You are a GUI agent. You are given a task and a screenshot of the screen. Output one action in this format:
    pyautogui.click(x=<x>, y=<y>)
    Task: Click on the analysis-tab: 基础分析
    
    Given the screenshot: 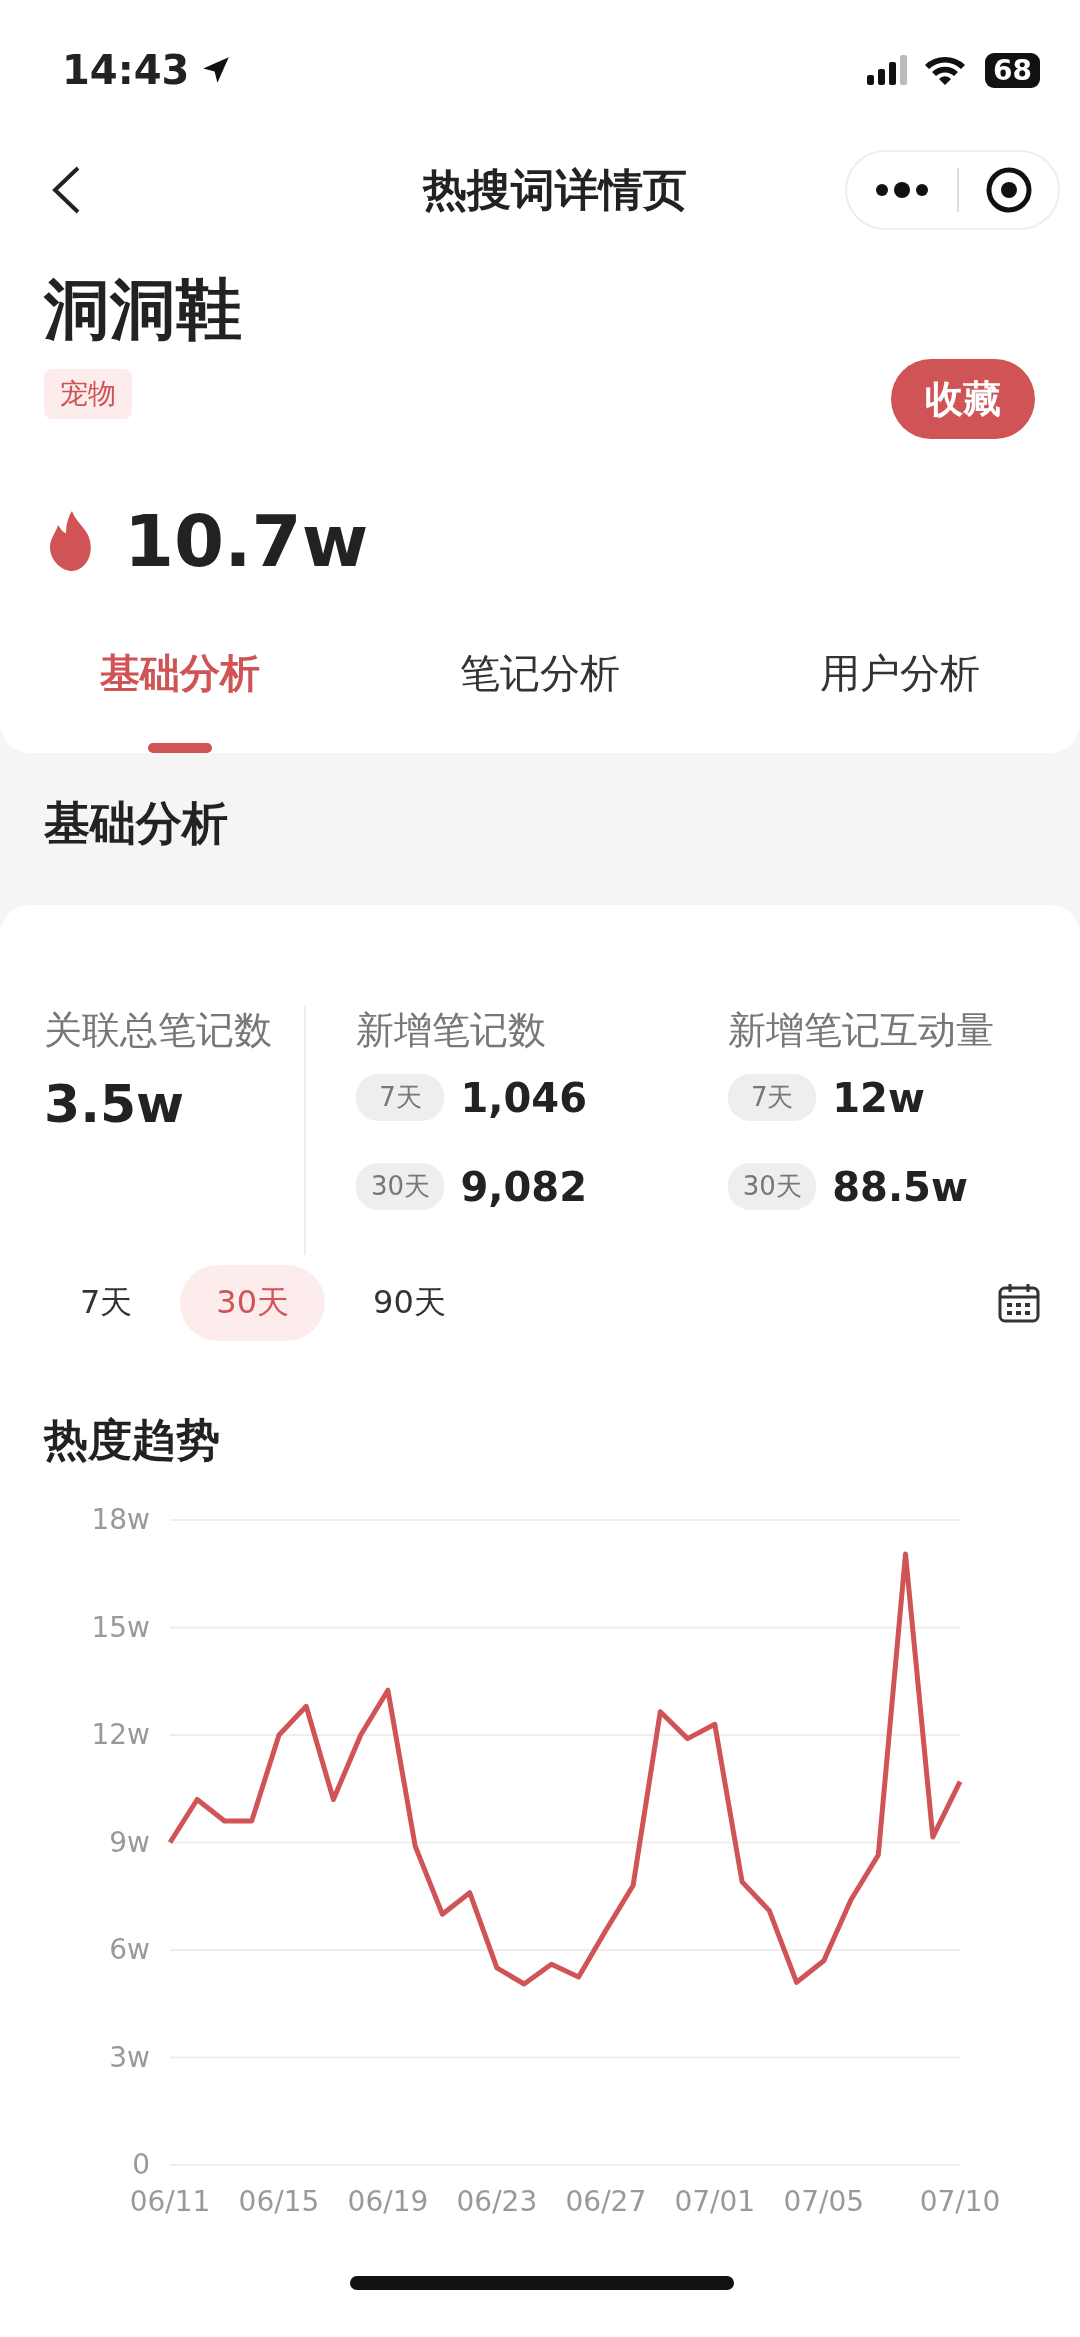 What is the action you would take?
    pyautogui.click(x=180, y=693)
    